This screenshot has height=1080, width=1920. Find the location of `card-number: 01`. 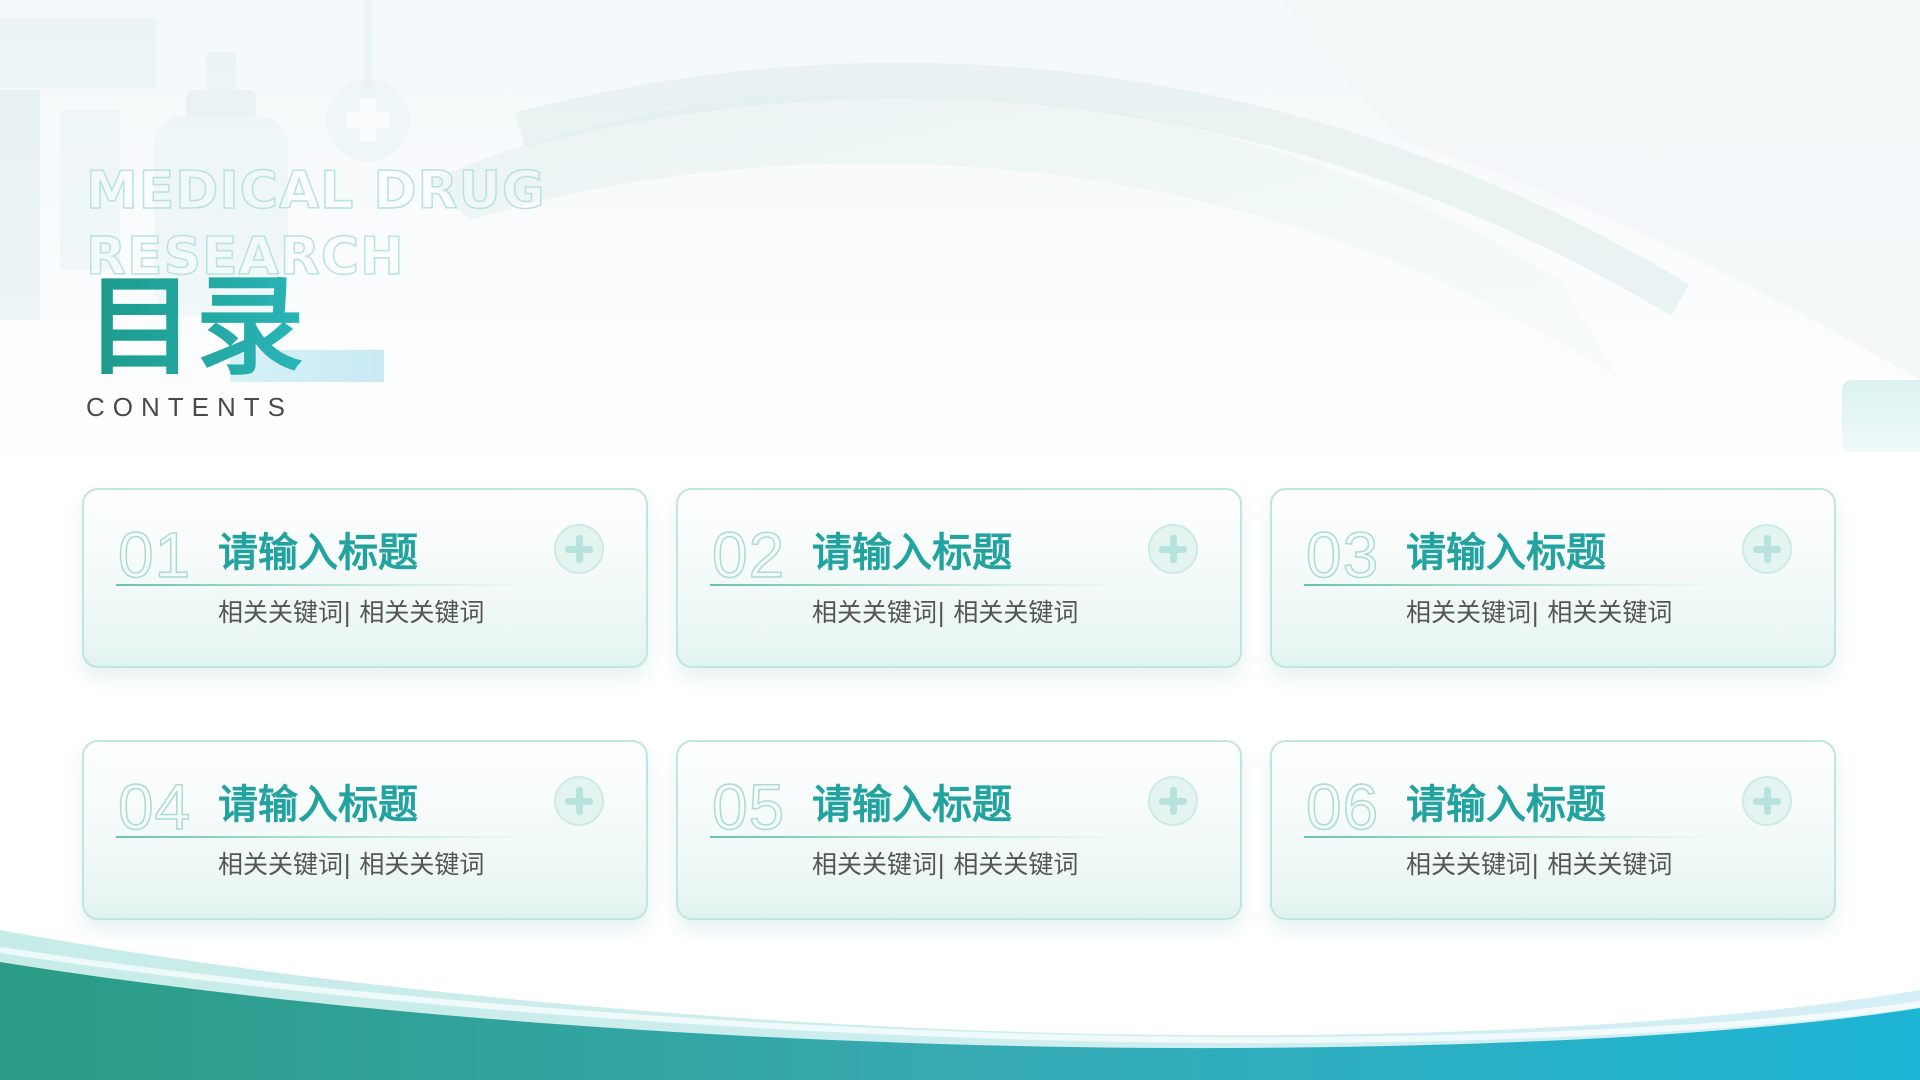

card-number: 01 is located at coordinates (154, 555).